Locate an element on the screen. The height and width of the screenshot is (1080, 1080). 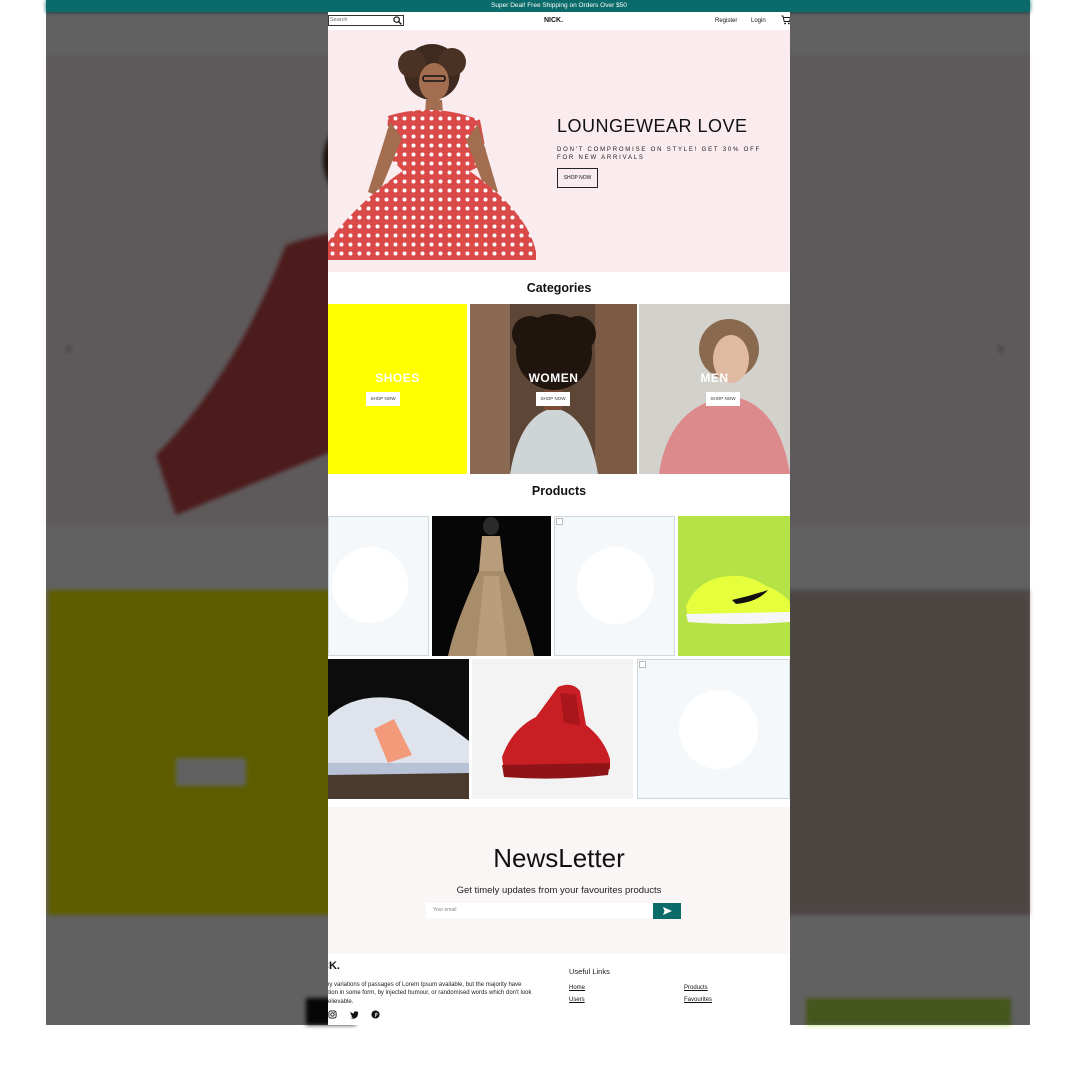
email-field: Your email is located at coordinates (539, 910).